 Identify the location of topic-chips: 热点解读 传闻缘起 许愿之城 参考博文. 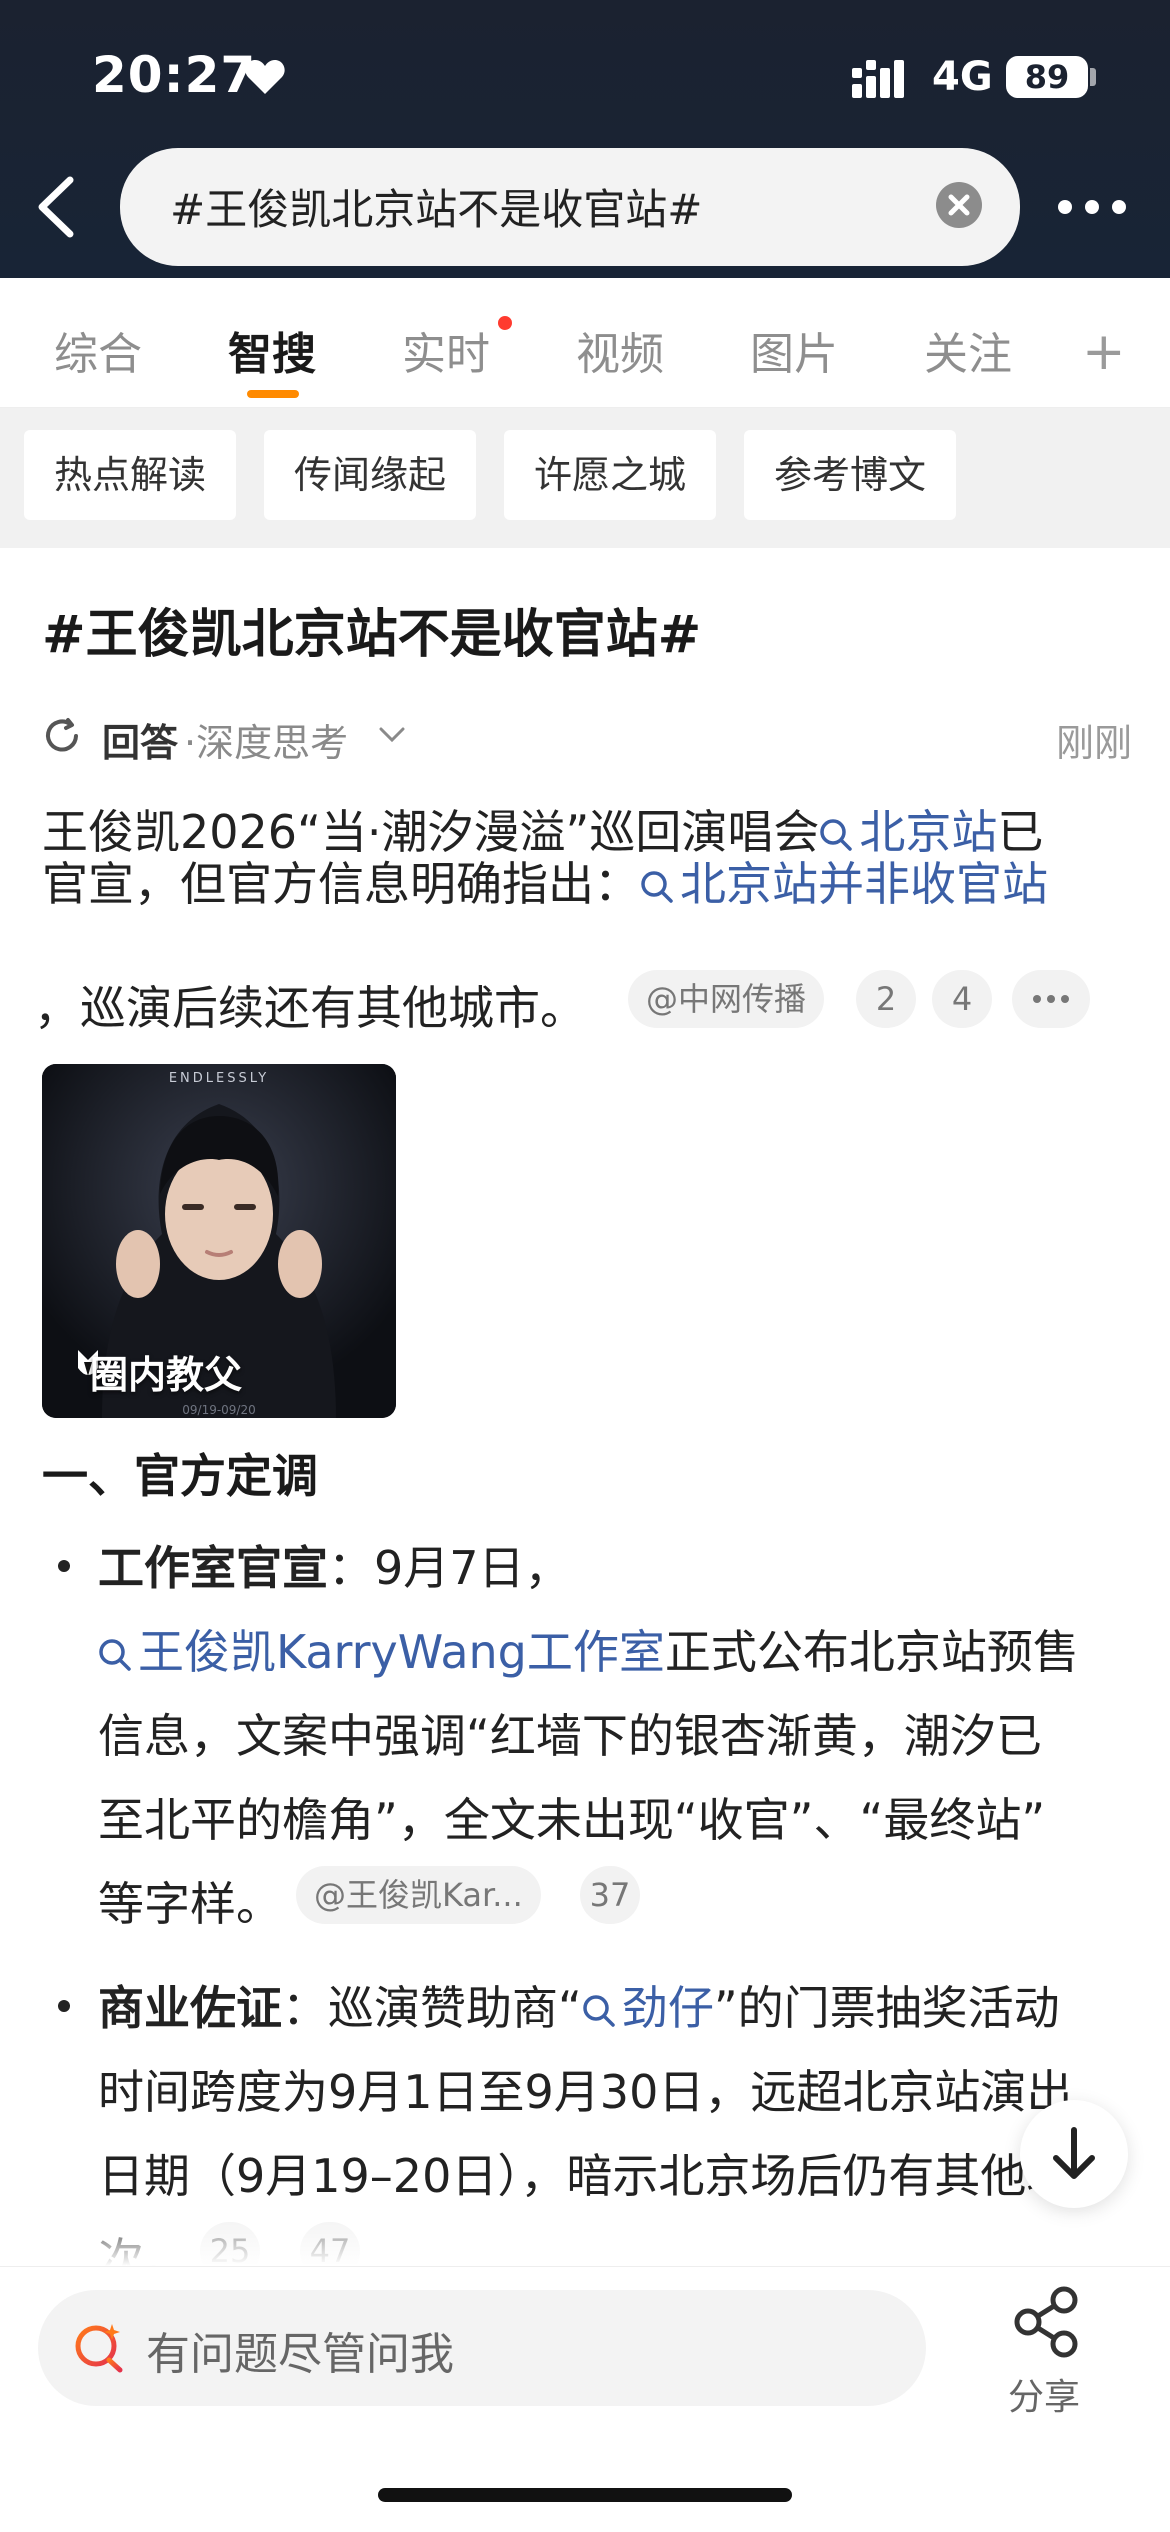
(585, 478).